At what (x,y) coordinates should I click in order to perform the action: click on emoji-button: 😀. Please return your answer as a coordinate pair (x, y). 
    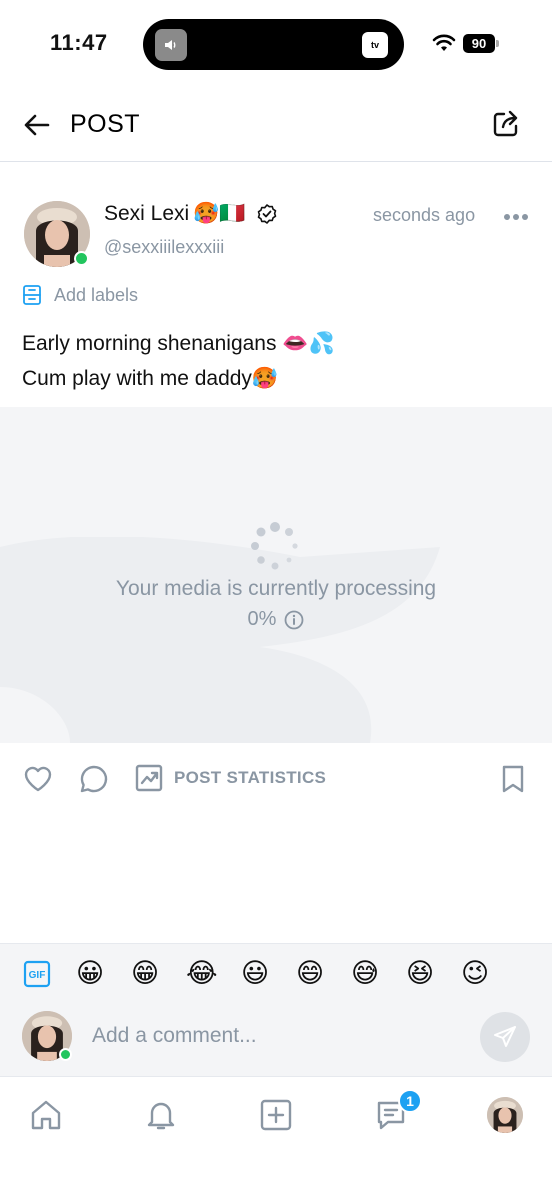
    Looking at the image, I should click on (103, 973).